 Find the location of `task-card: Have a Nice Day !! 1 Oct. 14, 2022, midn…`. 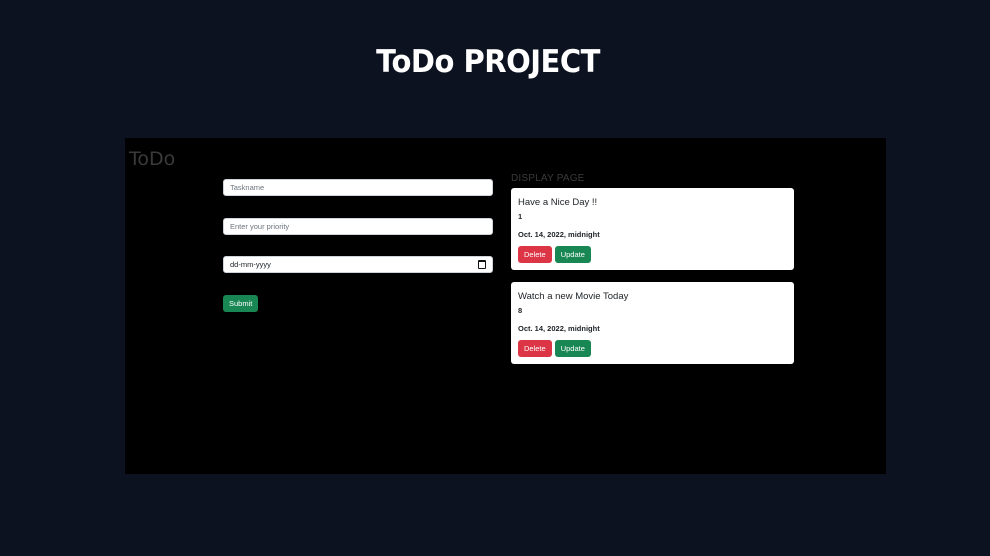

task-card: Have a Nice Day !! 1 Oct. 14, 2022, midn… is located at coordinates (652, 229).